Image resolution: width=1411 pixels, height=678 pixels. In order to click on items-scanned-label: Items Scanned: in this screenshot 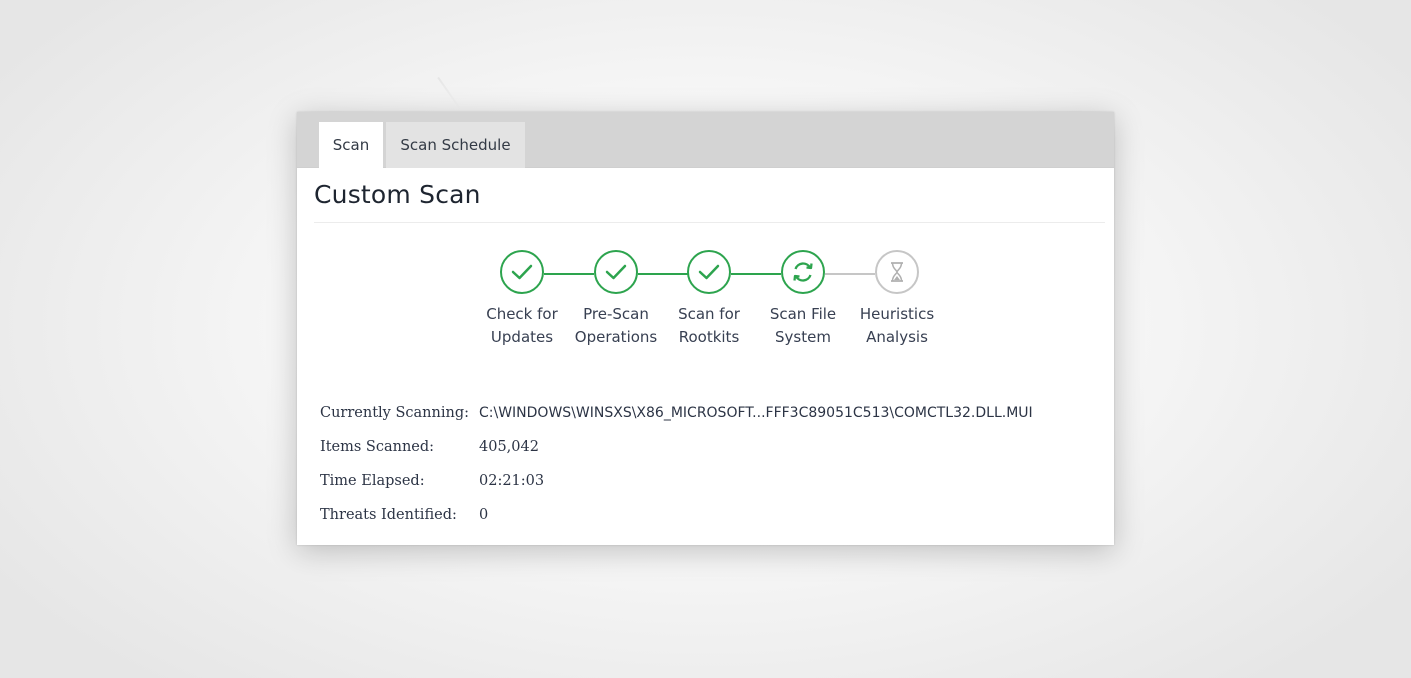, I will do `click(377, 447)`.